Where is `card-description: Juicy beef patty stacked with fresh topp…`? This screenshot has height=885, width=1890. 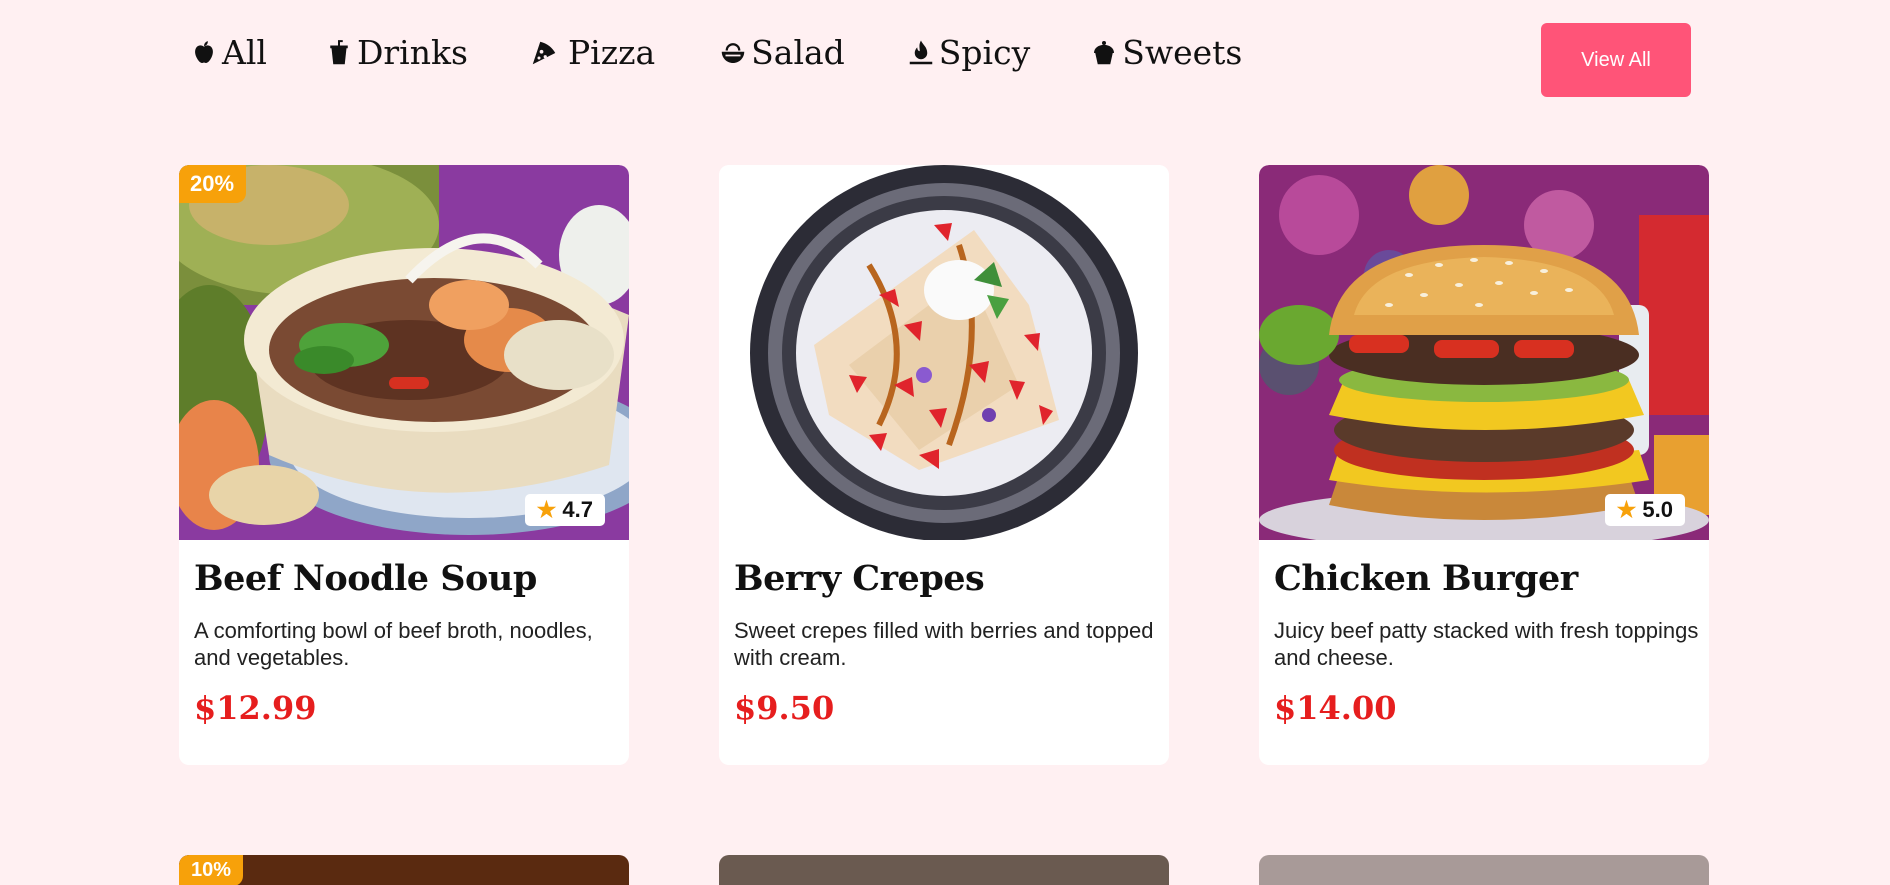
card-description: Juicy beef patty stacked with fresh topp… is located at coordinates (1486, 644).